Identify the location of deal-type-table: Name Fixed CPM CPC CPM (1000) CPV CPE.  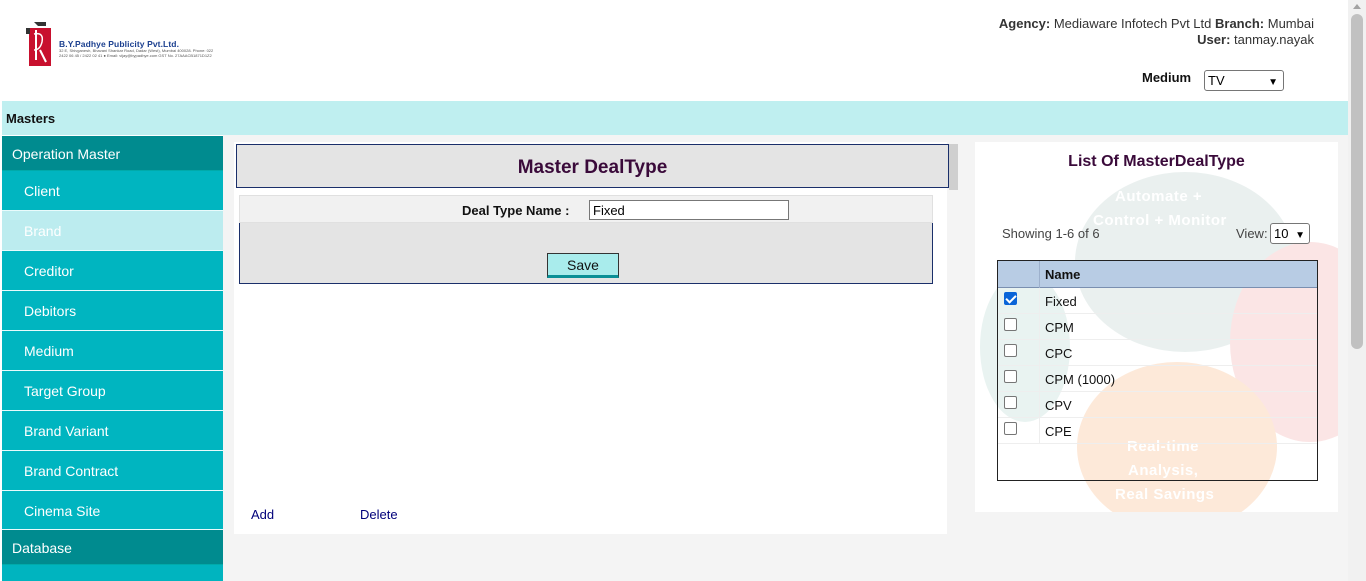
(1157, 370).